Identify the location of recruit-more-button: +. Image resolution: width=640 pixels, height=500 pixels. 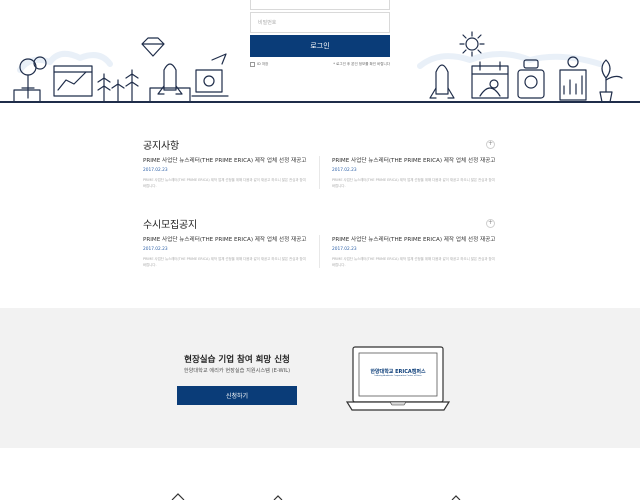
(490, 223).